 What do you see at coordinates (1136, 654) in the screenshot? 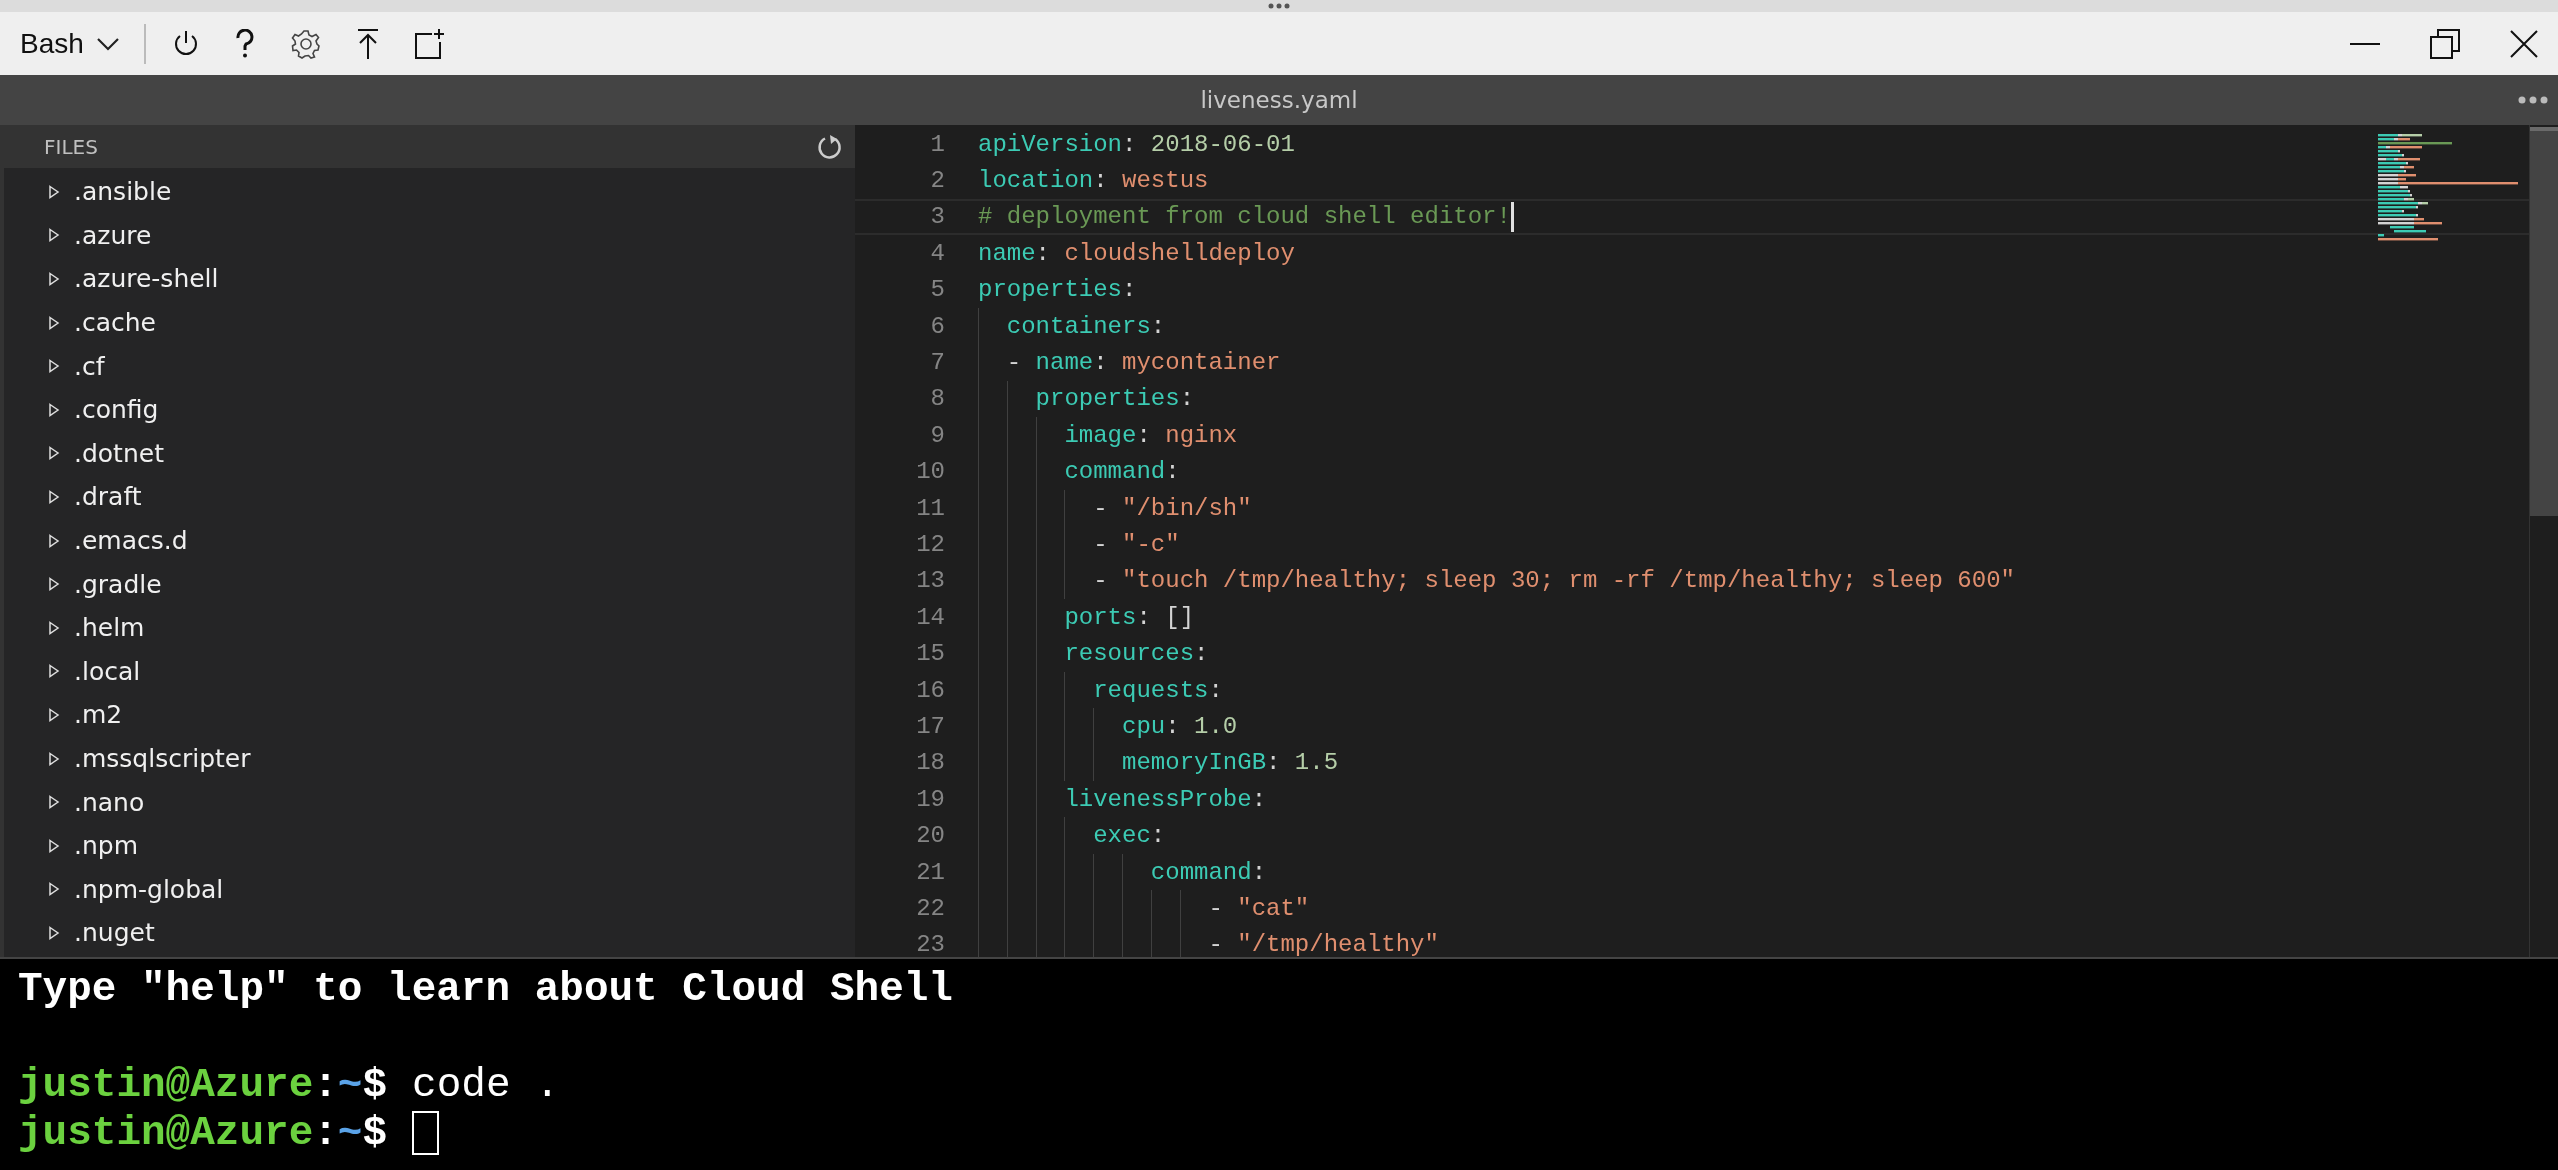
I see `code-line: resources:` at bounding box center [1136, 654].